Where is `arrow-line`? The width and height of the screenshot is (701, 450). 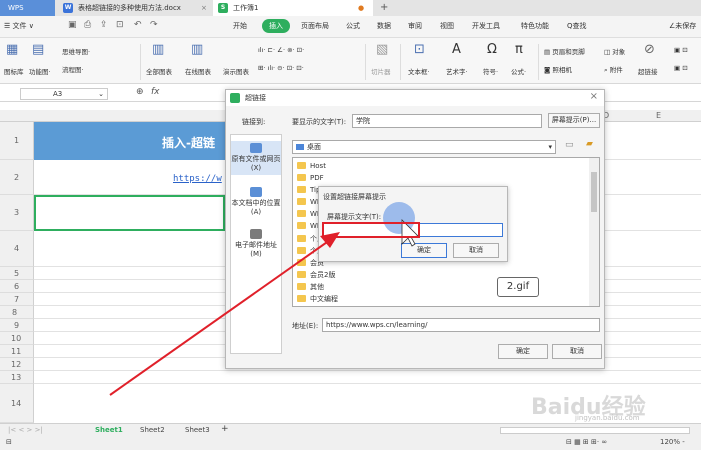 arrow-line is located at coordinates (220, 317).